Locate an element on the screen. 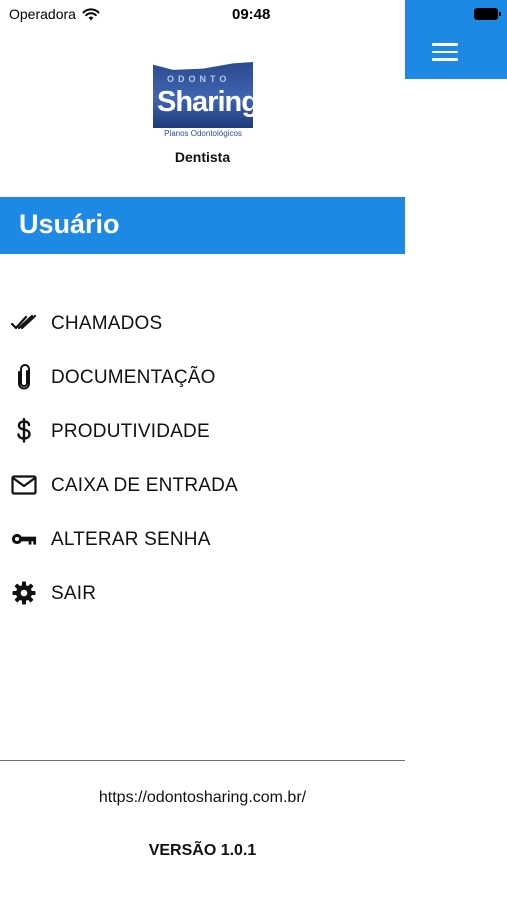 Image resolution: width=507 pixels, height=900 pixels. menu-item-alterar-senha: ALTERAR SENHA is located at coordinates (202, 539).